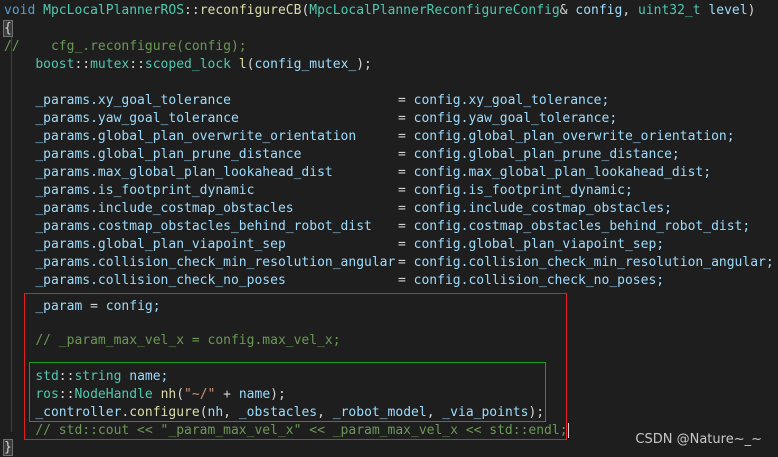 This screenshot has width=778, height=457. I want to click on namespace-mutex: mutex, so click(110, 64).